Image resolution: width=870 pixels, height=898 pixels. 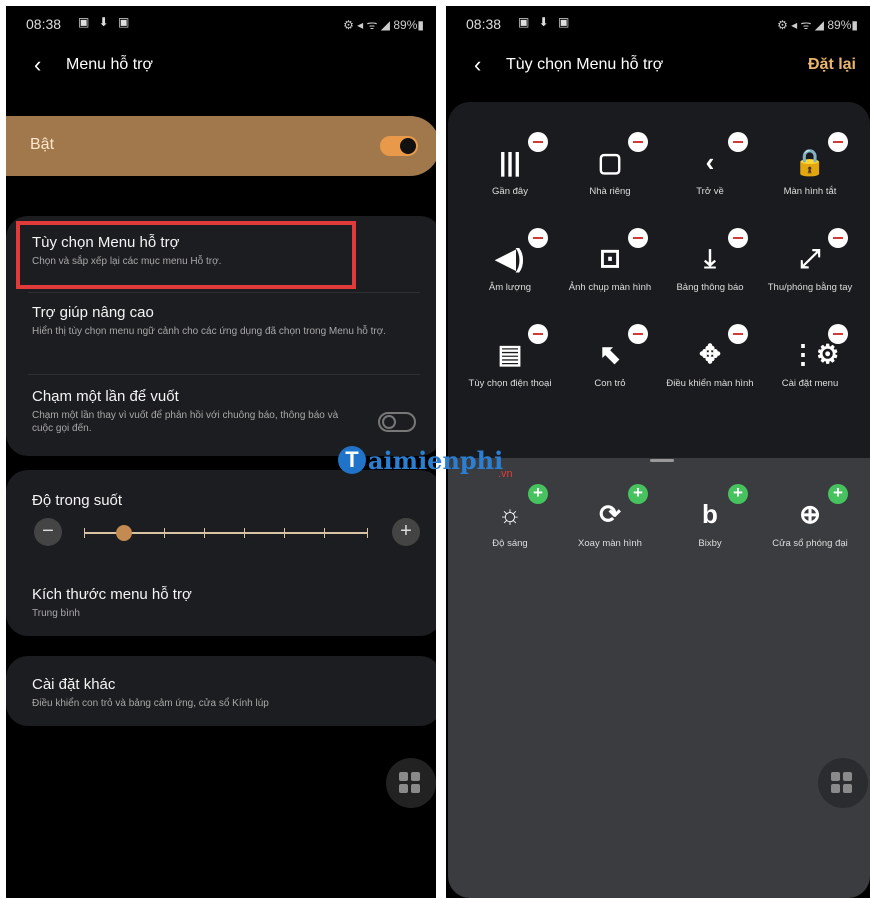 What do you see at coordinates (106, 242) in the screenshot?
I see `option-title: Tùy chọn Menu hỗ trợ` at bounding box center [106, 242].